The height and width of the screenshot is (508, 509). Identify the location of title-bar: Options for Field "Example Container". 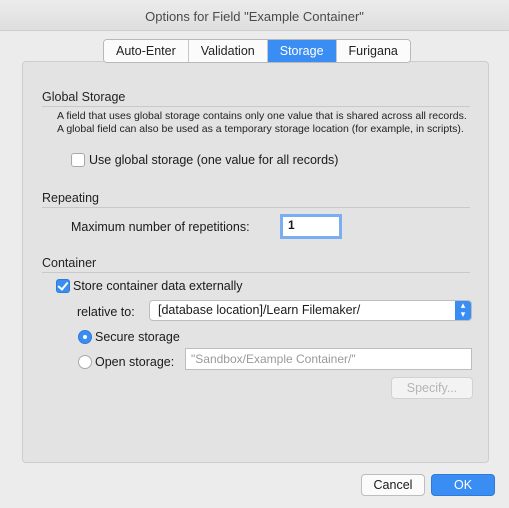
(254, 15).